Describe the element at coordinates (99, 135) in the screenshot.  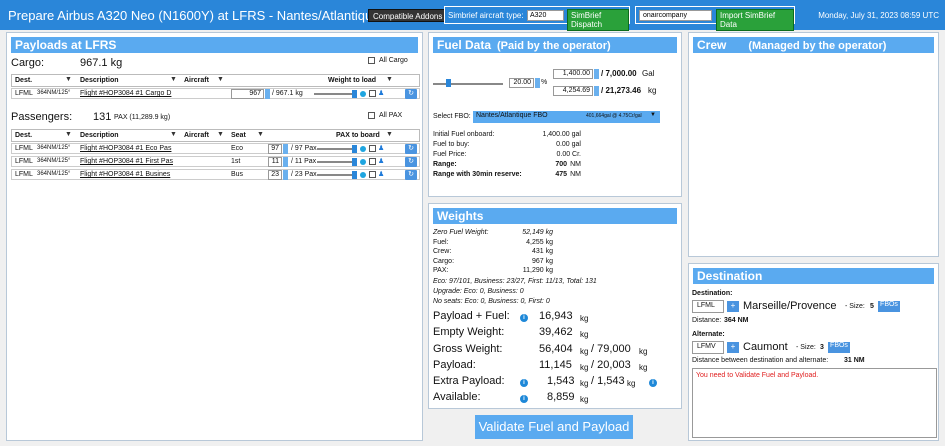
I see `col-description: Description` at that location.